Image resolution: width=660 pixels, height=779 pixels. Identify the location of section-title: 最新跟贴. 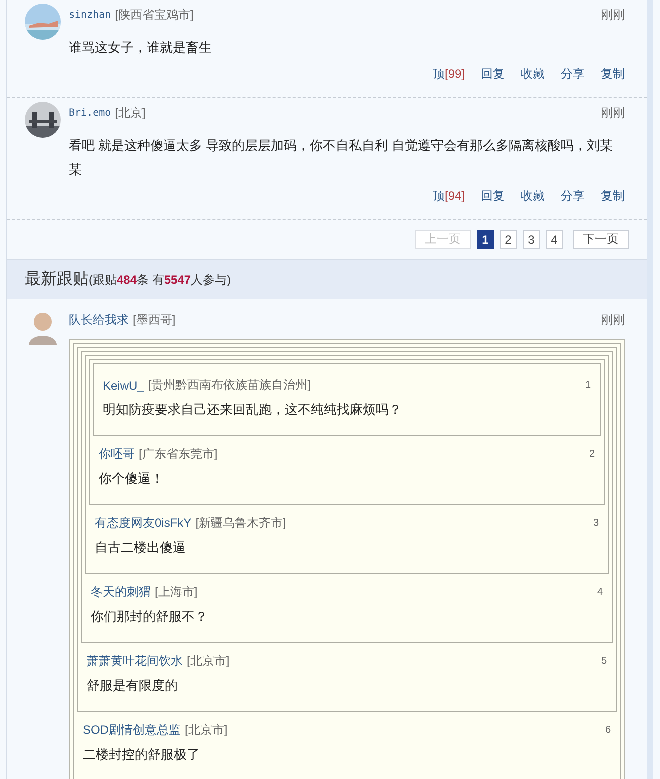
(57, 280).